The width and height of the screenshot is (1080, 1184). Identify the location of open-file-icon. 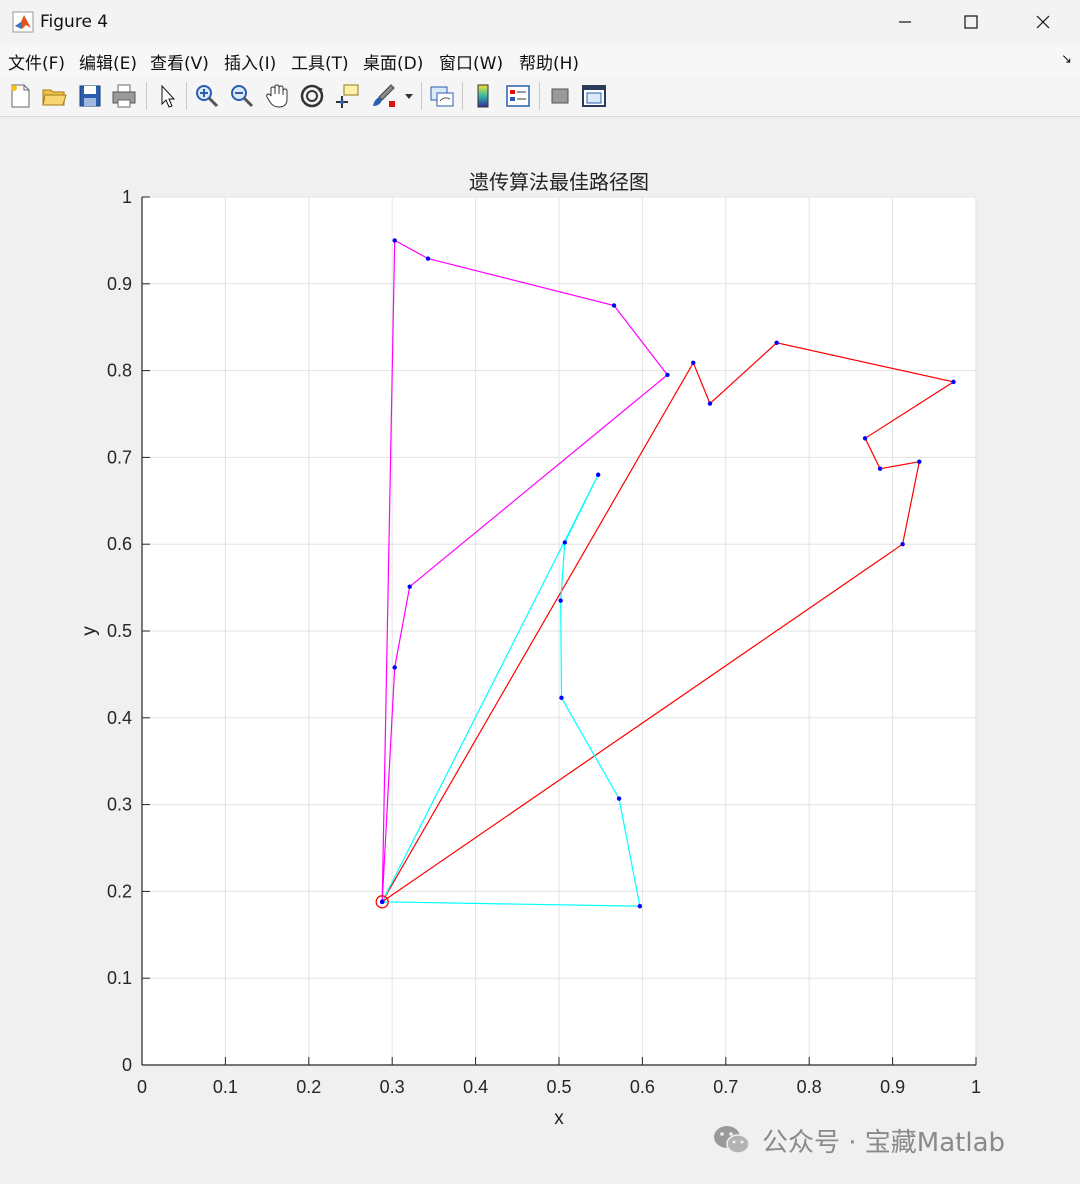
(54, 96).